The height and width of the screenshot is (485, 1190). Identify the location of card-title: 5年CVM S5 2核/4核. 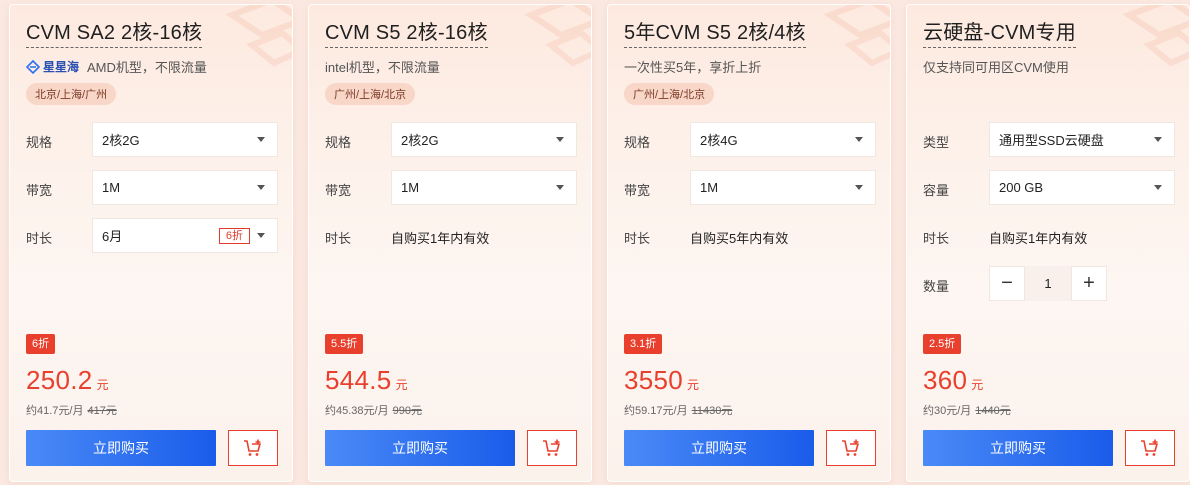
(715, 34).